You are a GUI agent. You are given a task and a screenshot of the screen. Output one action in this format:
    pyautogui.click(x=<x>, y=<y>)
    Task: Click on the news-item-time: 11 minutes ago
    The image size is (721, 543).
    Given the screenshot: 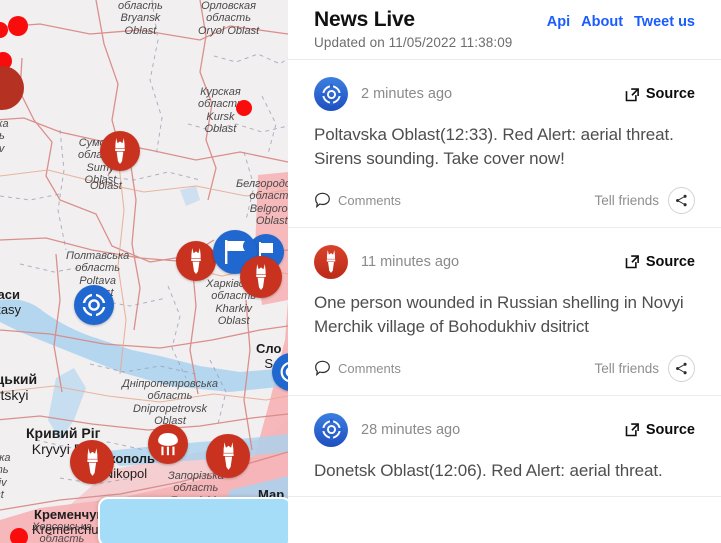 What is the action you would take?
    pyautogui.click(x=410, y=261)
    